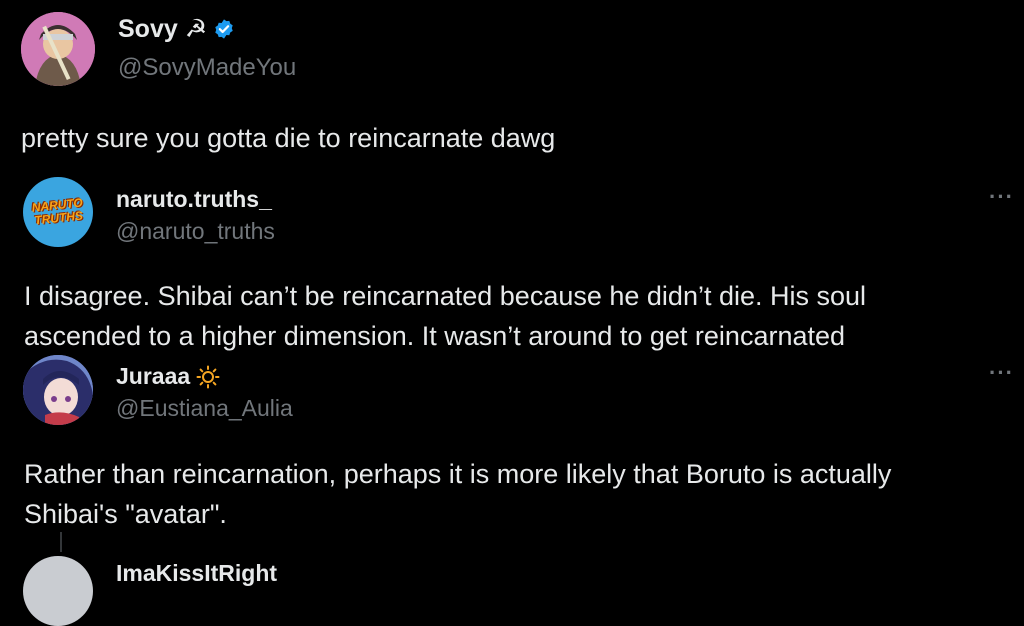  What do you see at coordinates (125, 514) in the screenshot?
I see `post-text-line-2: Shibai's "avatar".` at bounding box center [125, 514].